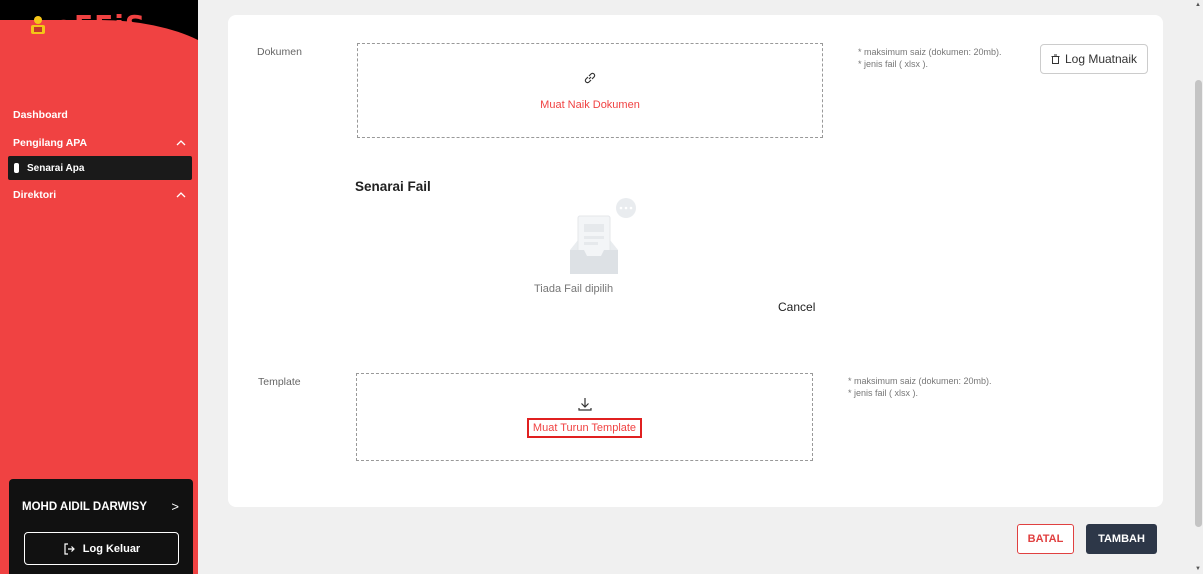 The image size is (1203, 574). Describe the element at coordinates (1198, 303) in the screenshot. I see `scrollbar-thumb` at that location.